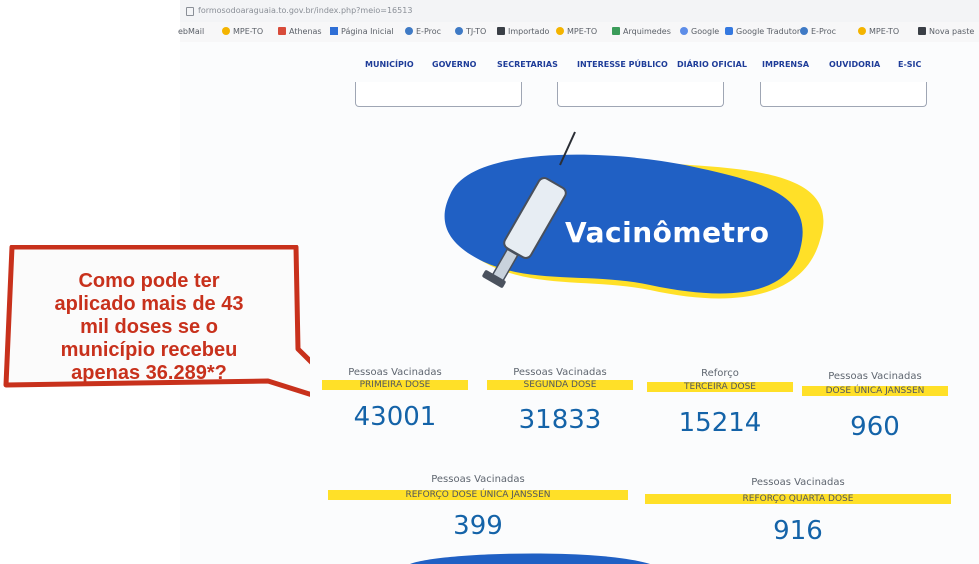 Image resolution: width=979 pixels, height=564 pixels. Describe the element at coordinates (395, 417) in the screenshot. I see `stat-value: 43001` at that location.